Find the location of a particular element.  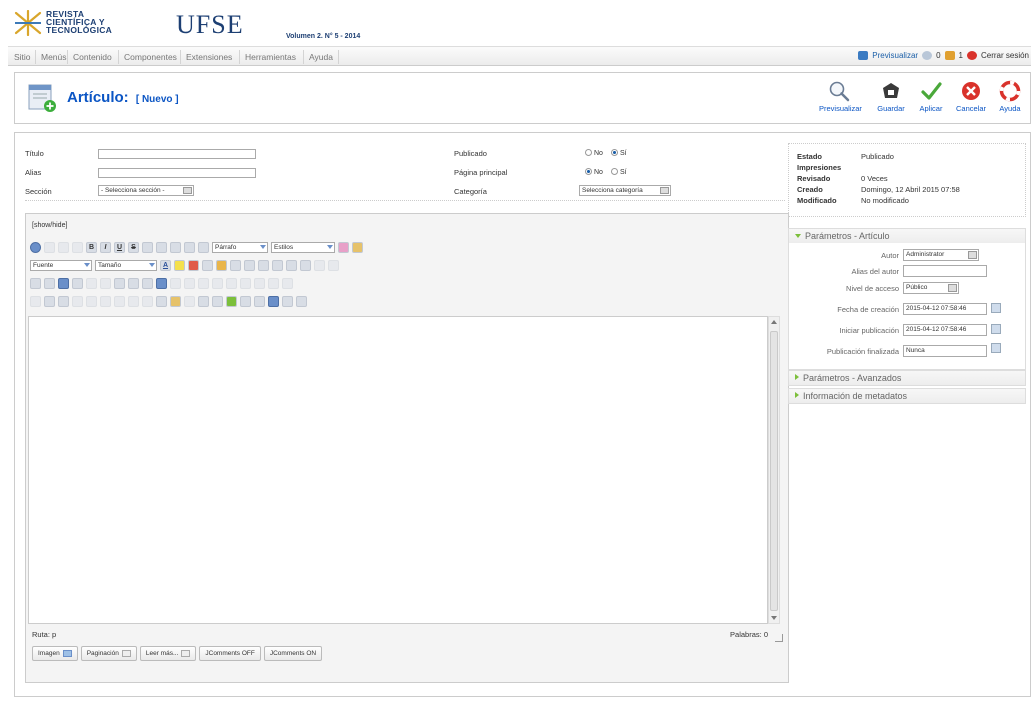

absolute-icon is located at coordinates (91, 301).